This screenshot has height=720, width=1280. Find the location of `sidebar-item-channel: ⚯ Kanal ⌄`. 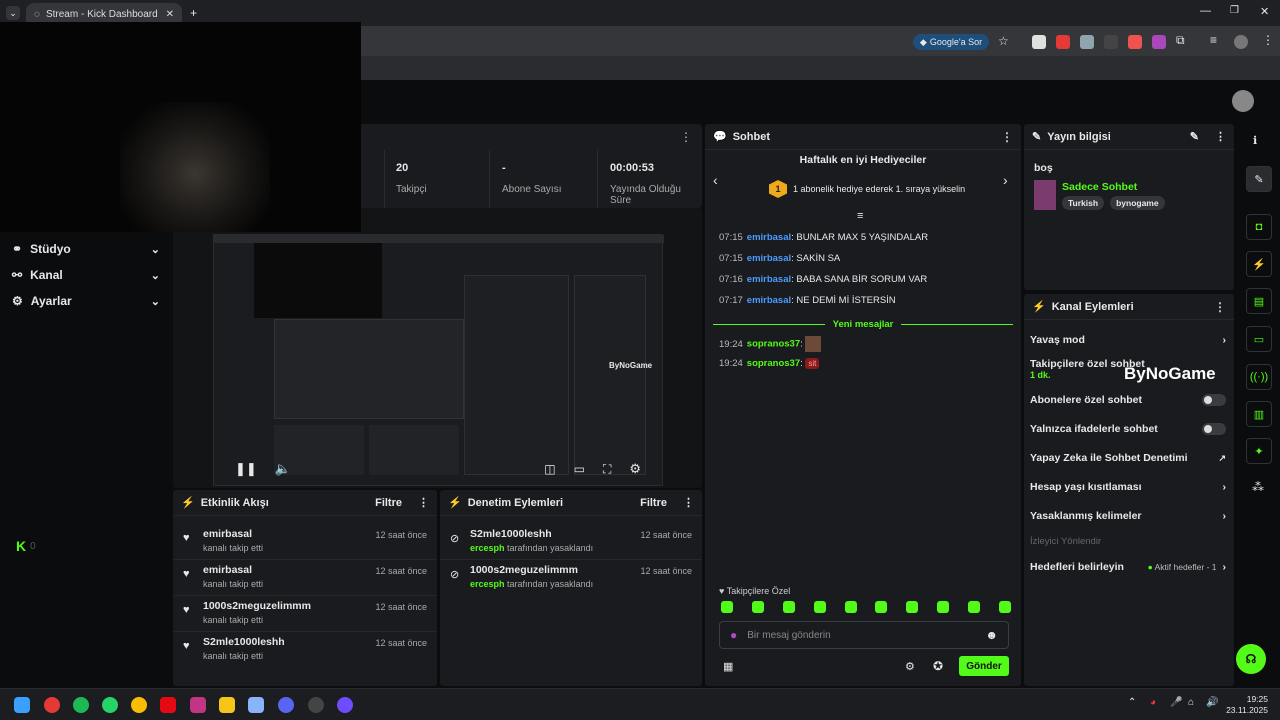

sidebar-item-channel: ⚯ Kanal ⌄ is located at coordinates (86, 275).